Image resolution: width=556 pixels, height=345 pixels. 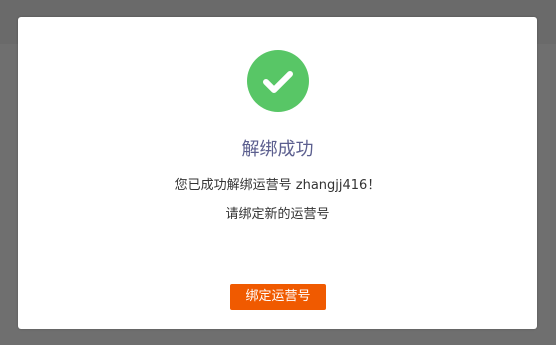 I want to click on check-mark-icon, so click(x=278, y=82).